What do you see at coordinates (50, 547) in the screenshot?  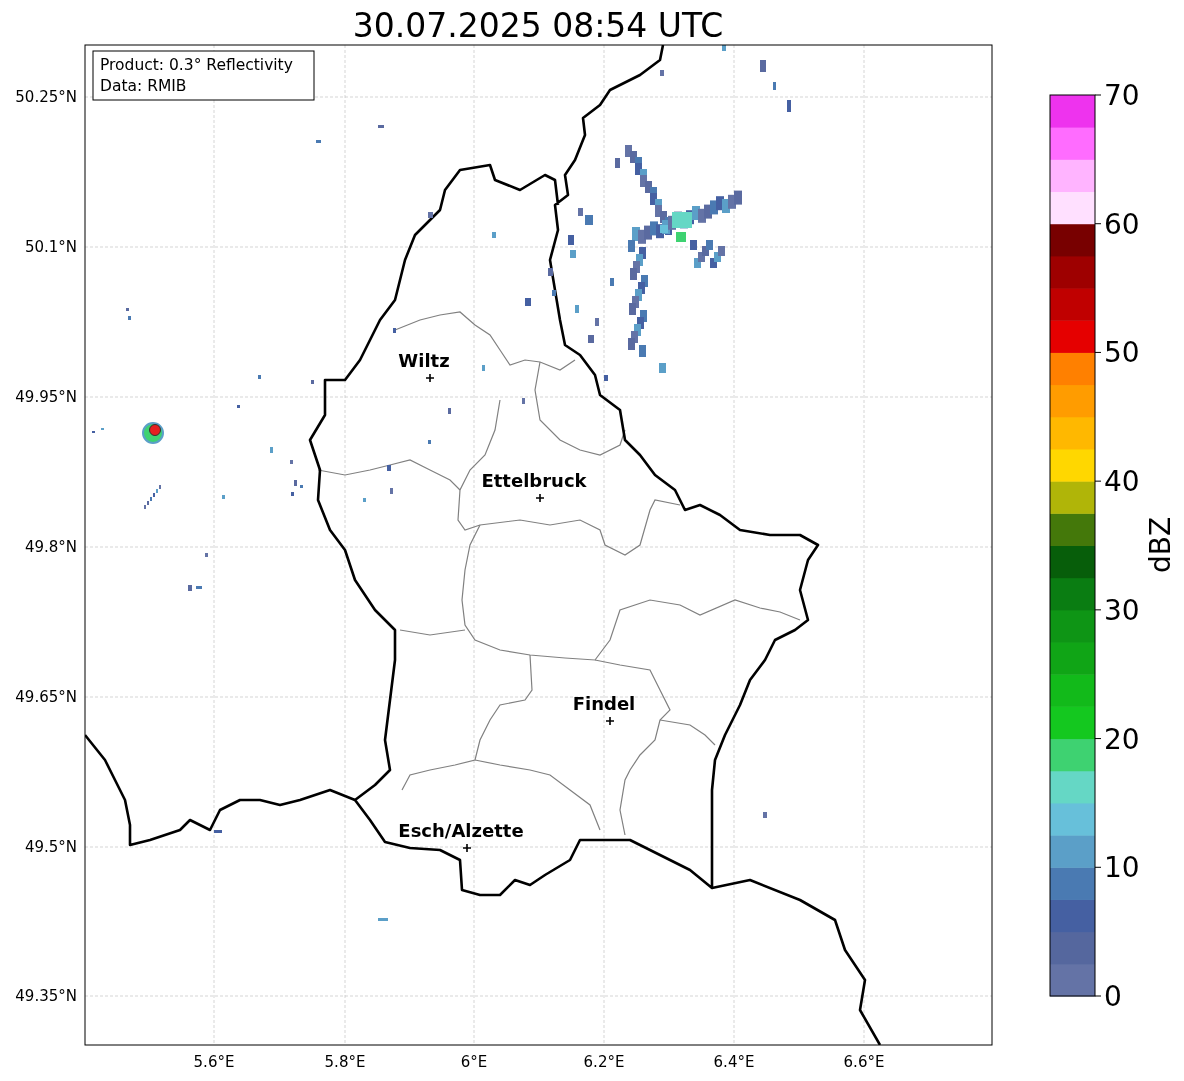 I see `latitude-label: 49.8°N` at bounding box center [50, 547].